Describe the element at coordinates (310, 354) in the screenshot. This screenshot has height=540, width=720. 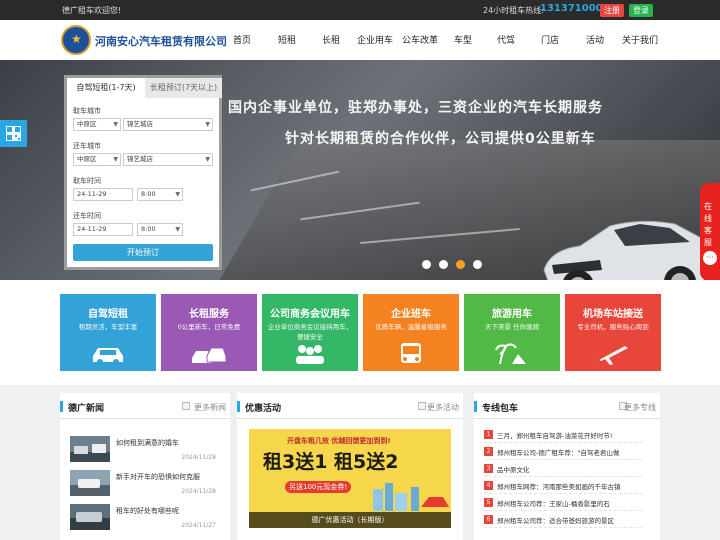
I see `group-icon` at that location.